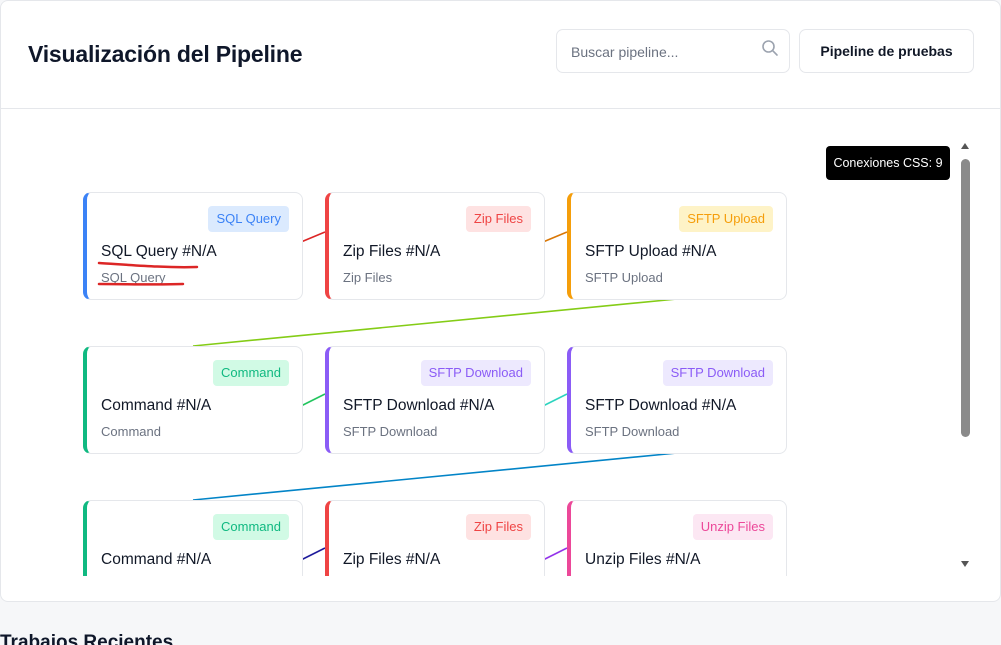  What do you see at coordinates (368, 277) in the screenshot?
I see `node-subtitle: Zip Files` at bounding box center [368, 277].